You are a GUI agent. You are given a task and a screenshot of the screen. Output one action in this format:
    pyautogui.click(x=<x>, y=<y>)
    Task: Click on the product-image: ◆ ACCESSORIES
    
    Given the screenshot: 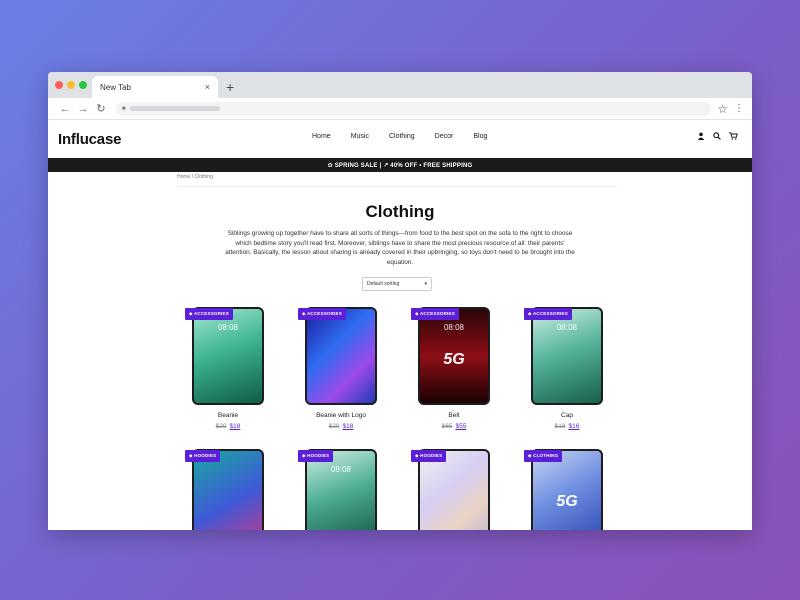 What is the action you would take?
    pyautogui.click(x=341, y=356)
    